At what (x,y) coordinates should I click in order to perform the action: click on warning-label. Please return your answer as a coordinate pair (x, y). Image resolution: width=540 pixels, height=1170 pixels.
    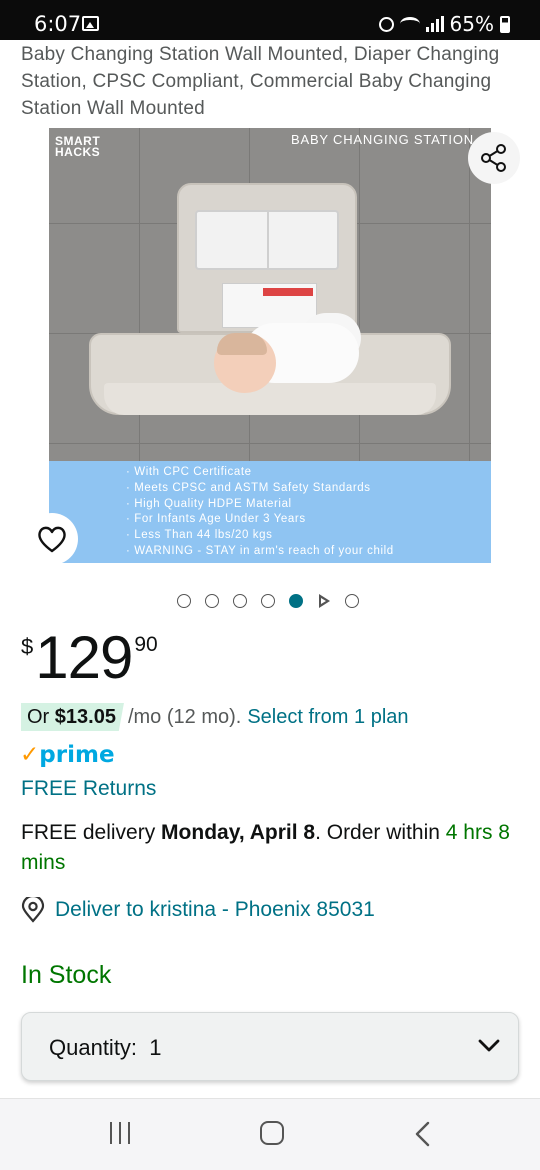
    Looking at the image, I should click on (269, 305).